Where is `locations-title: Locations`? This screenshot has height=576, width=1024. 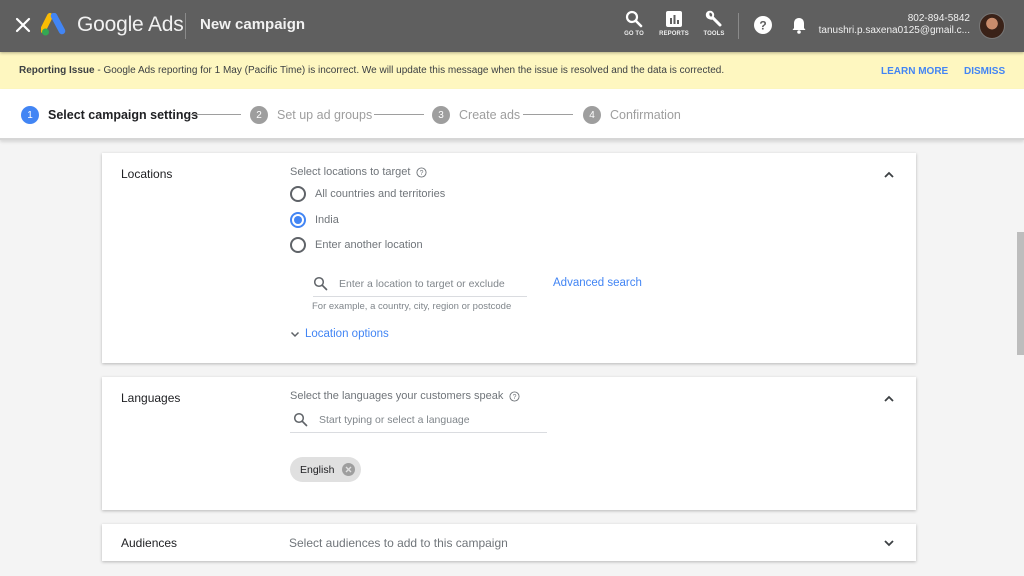
locations-title: Locations is located at coordinates (147, 174).